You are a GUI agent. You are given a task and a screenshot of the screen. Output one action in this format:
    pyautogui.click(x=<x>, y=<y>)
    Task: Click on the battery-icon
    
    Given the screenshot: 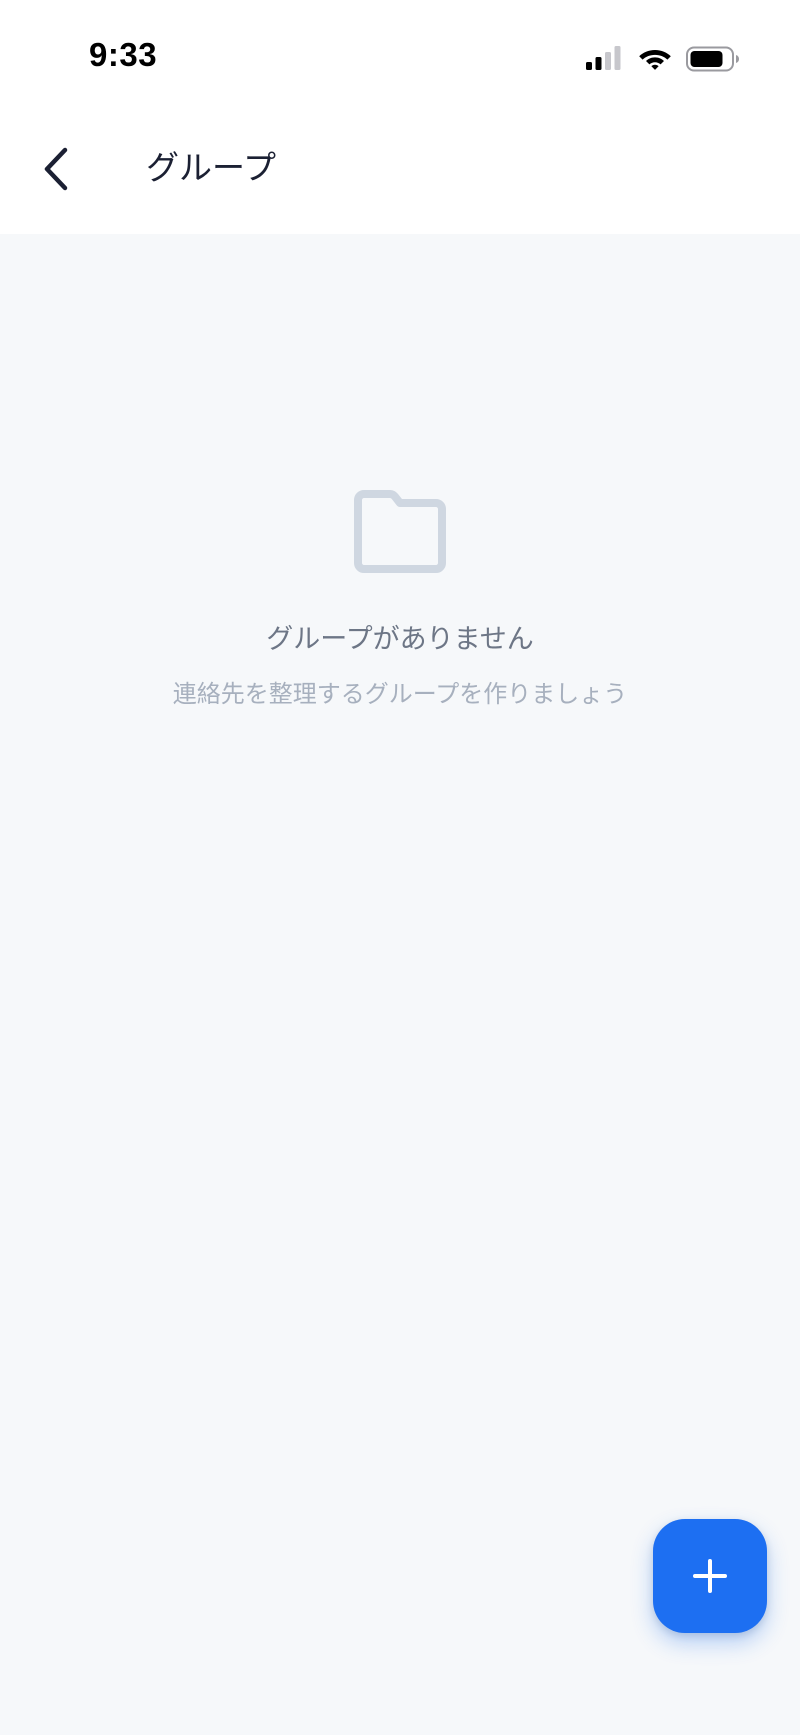 What is the action you would take?
    pyautogui.click(x=712, y=59)
    